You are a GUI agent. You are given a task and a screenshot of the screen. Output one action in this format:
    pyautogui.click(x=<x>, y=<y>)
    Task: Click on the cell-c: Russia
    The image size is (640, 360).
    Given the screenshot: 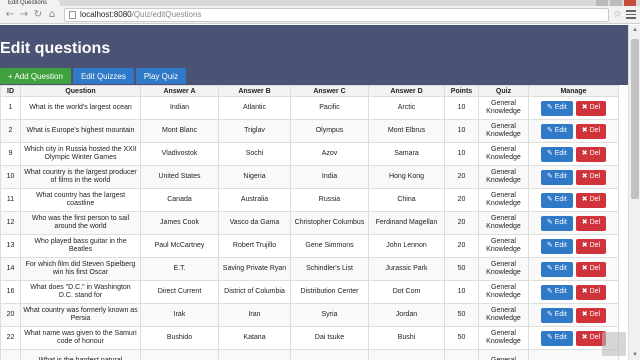 What is the action you would take?
    pyautogui.click(x=329, y=200)
    